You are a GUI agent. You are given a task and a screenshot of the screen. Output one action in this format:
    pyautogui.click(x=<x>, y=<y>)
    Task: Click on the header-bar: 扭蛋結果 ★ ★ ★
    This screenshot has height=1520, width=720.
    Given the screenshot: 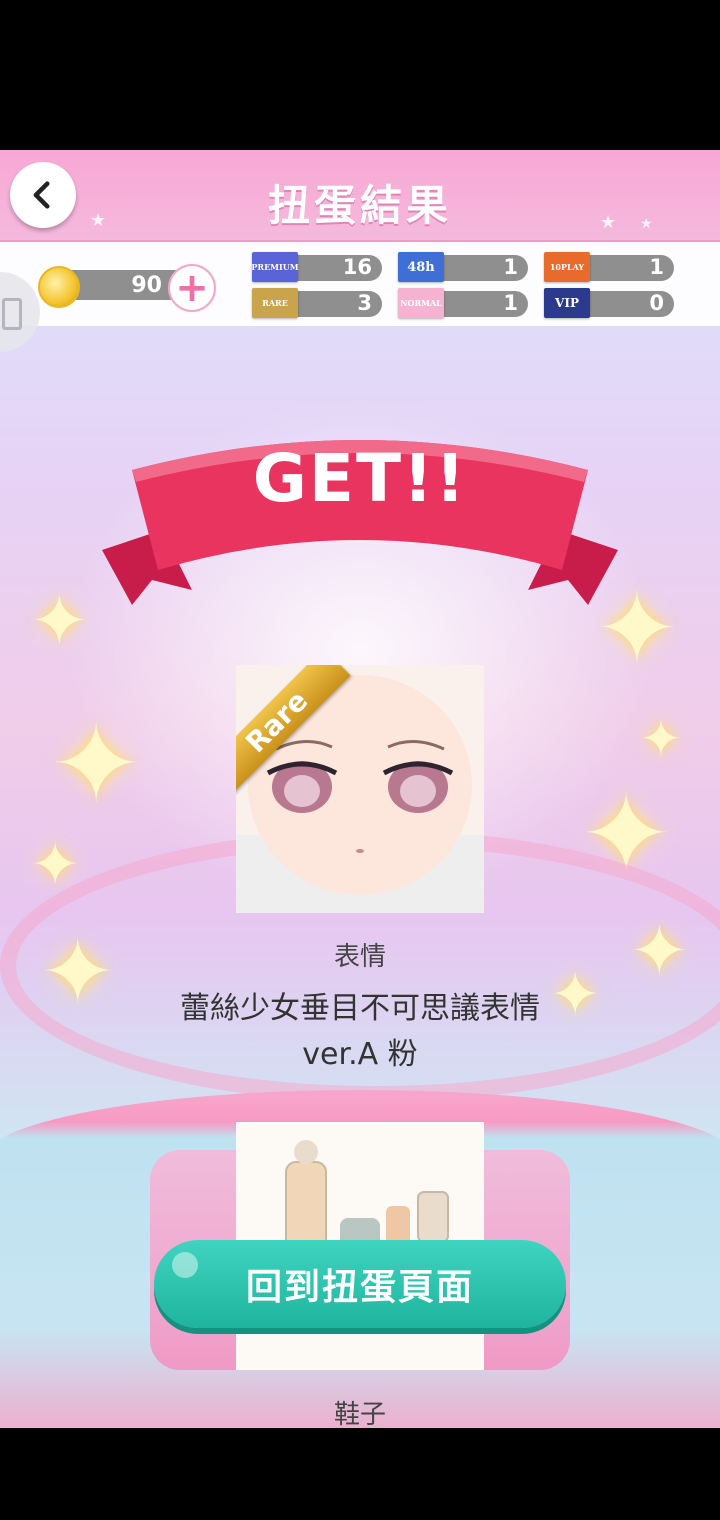 What is the action you would take?
    pyautogui.click(x=360, y=196)
    